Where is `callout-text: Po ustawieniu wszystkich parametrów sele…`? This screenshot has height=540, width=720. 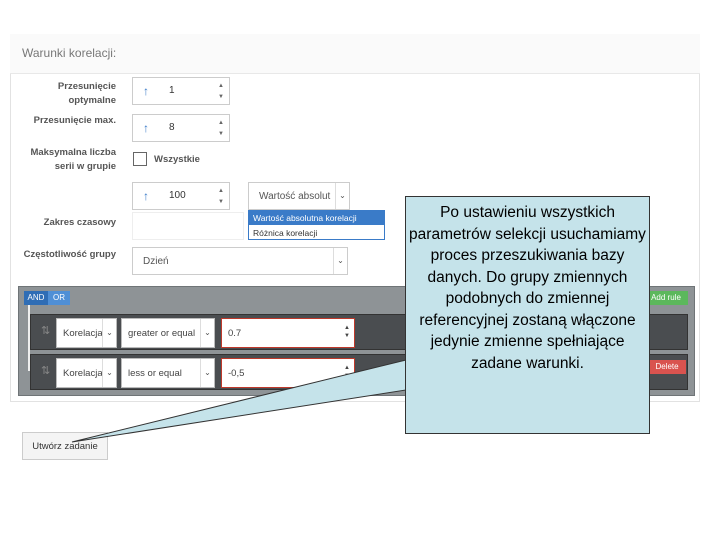 callout-text: Po ustawieniu wszystkich parametrów sele… is located at coordinates (527, 288).